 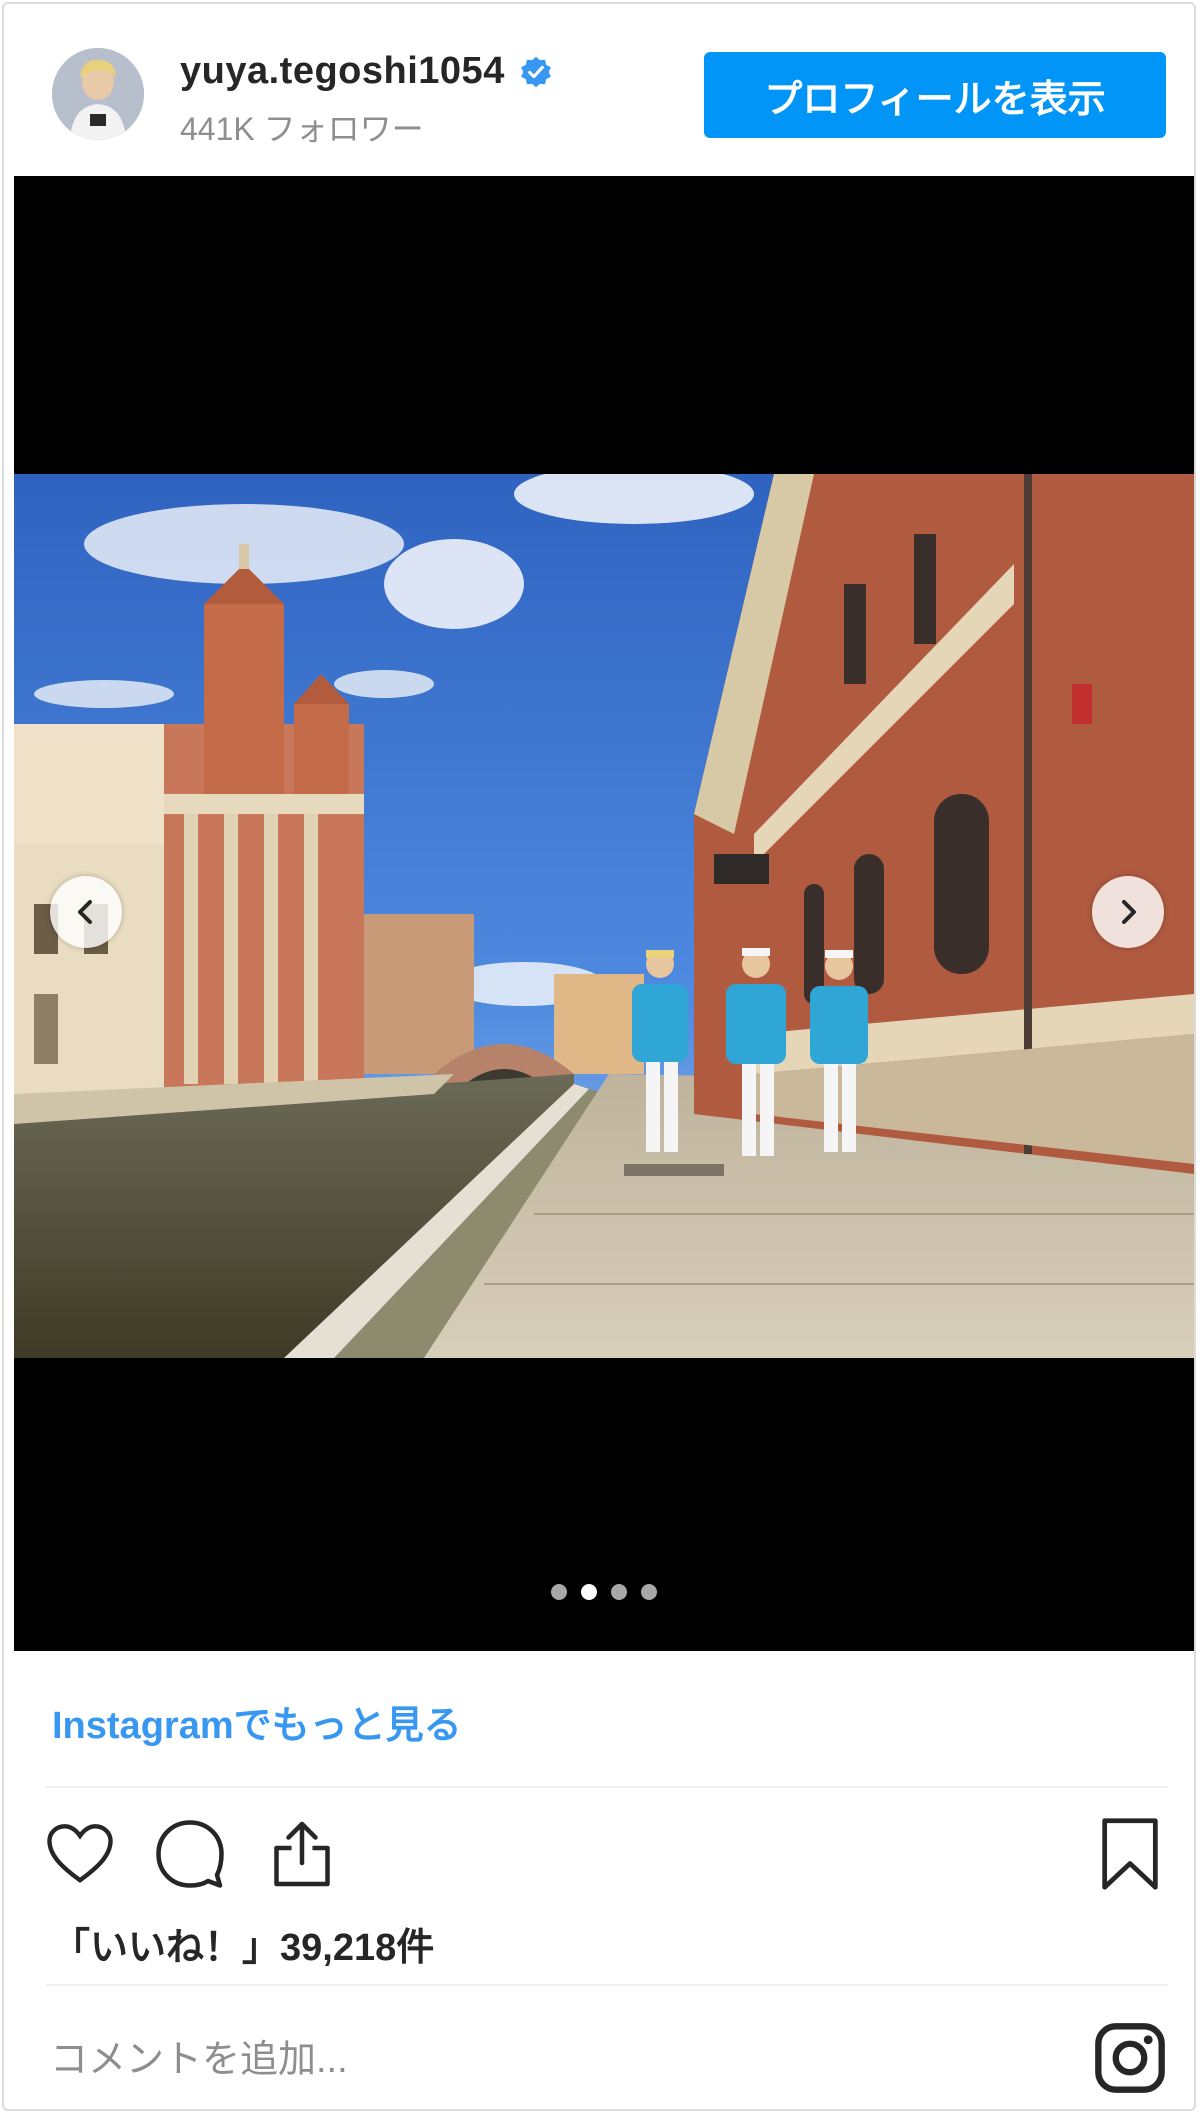 What do you see at coordinates (1130, 2058) in the screenshot?
I see `instagram-logo-icon` at bounding box center [1130, 2058].